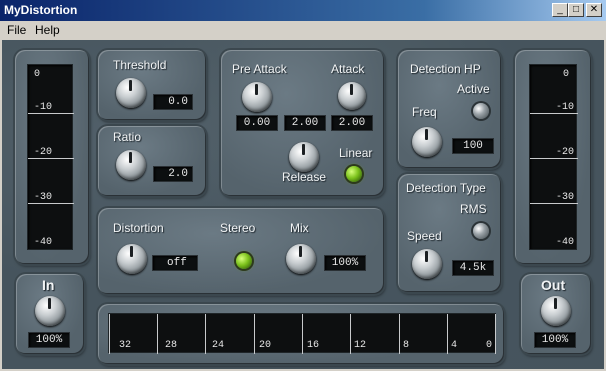 Image resolution: width=606 pixels, height=371 pixels. What do you see at coordinates (125, 345) in the screenshot?
I see `scope-label-32: 32` at bounding box center [125, 345].